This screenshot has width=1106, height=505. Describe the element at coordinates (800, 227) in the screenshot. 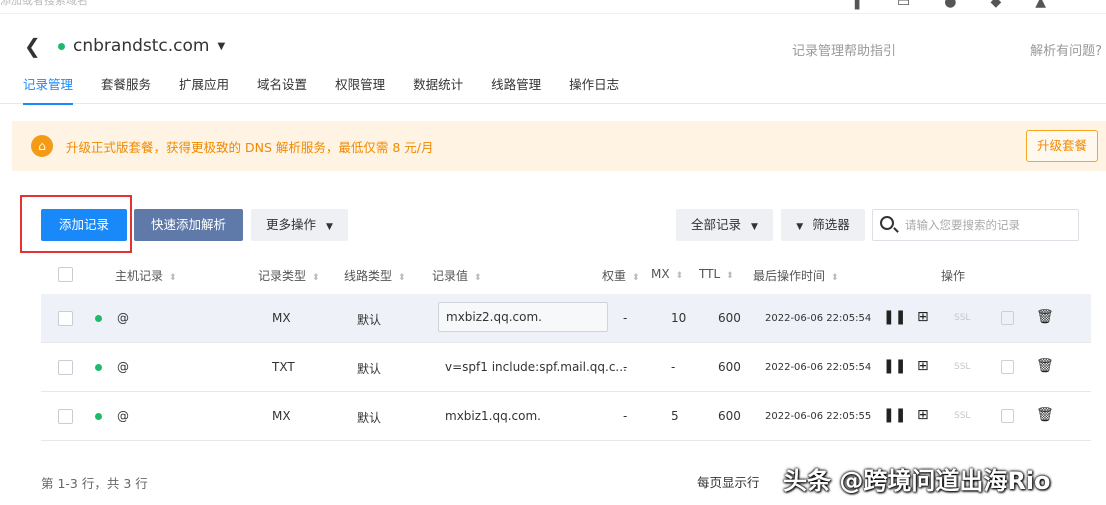

I see `filter-icon: ▼` at that location.